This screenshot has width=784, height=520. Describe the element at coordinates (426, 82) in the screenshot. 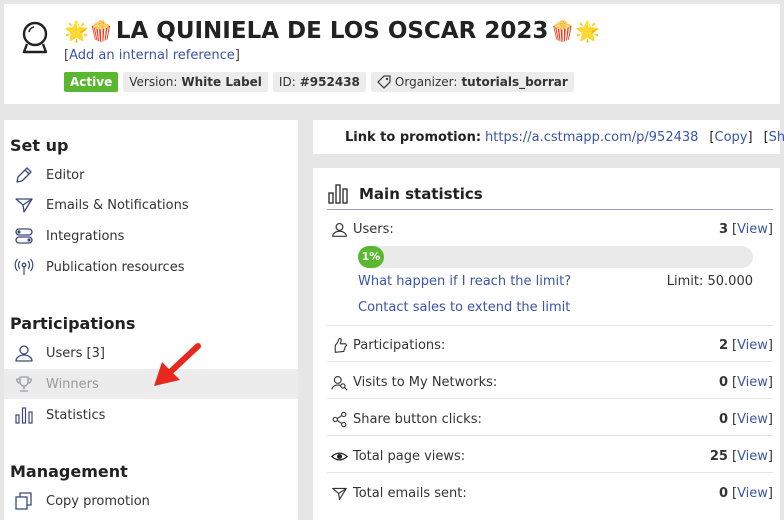

I see `organizer-label: Organizer:` at that location.